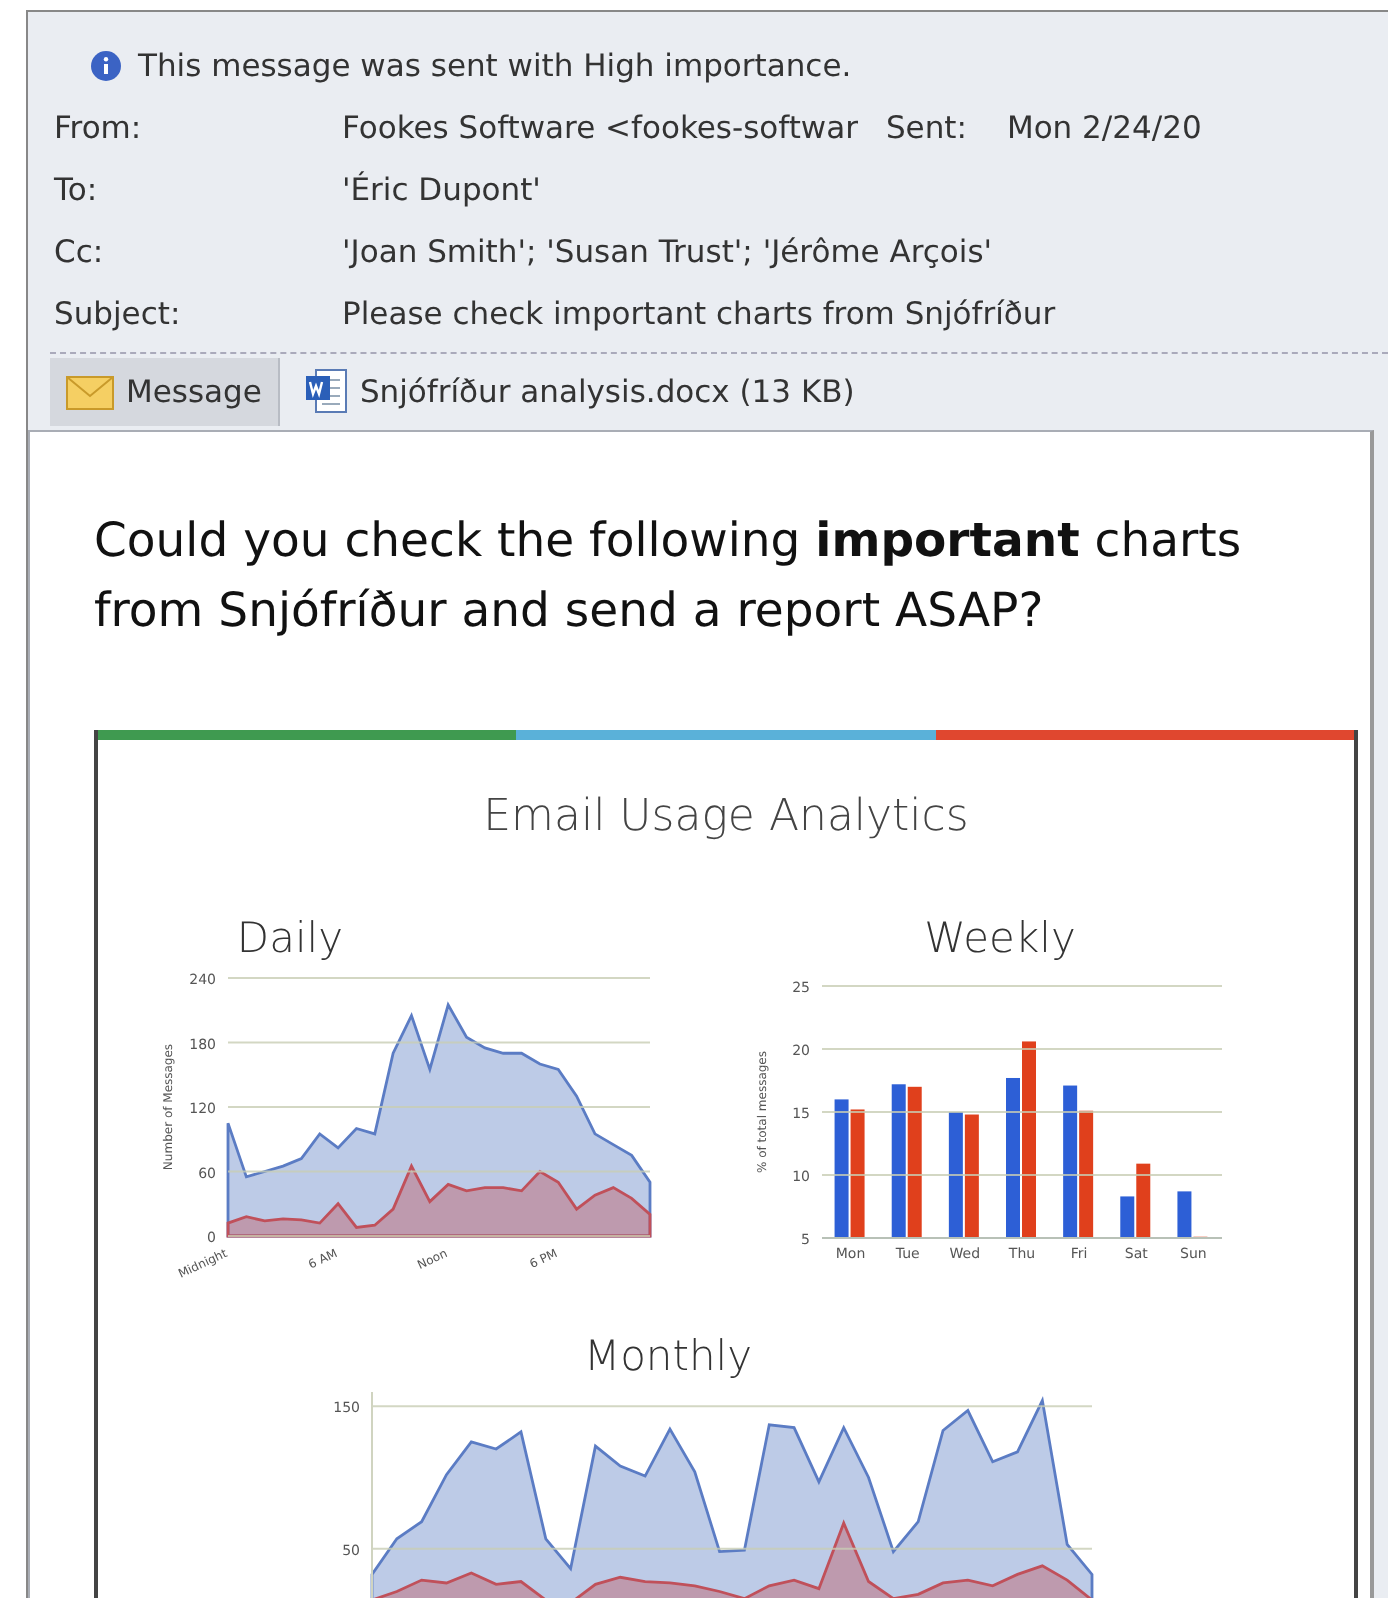  What do you see at coordinates (726, 817) in the screenshot?
I see `figure-title: Email Usage Analytics` at bounding box center [726, 817].